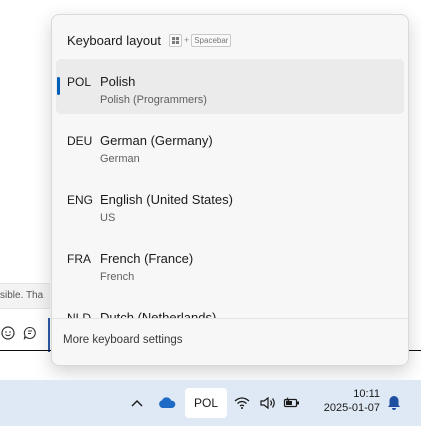 This screenshot has height=426, width=421. Describe the element at coordinates (49, 335) in the screenshot. I see `background-accent-bar` at that location.